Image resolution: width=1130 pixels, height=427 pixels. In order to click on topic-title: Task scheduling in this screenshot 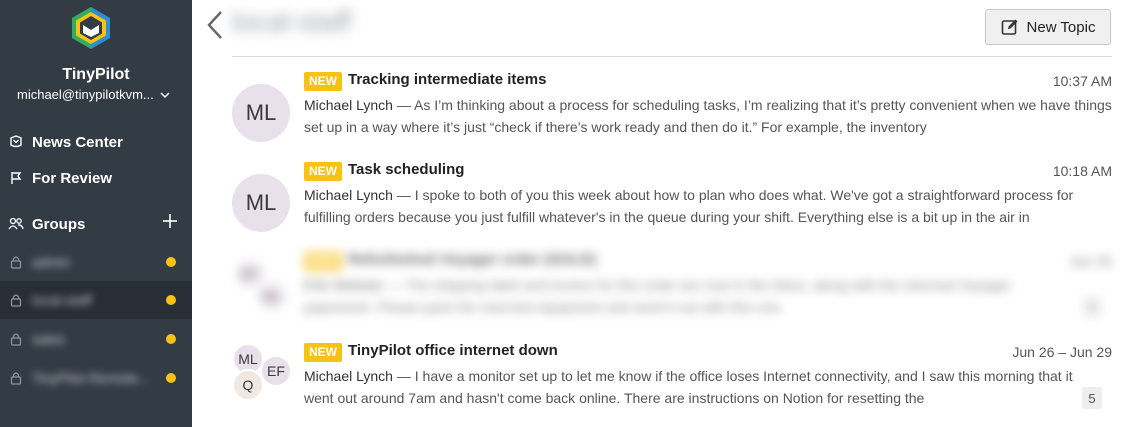, I will do `click(406, 169)`.